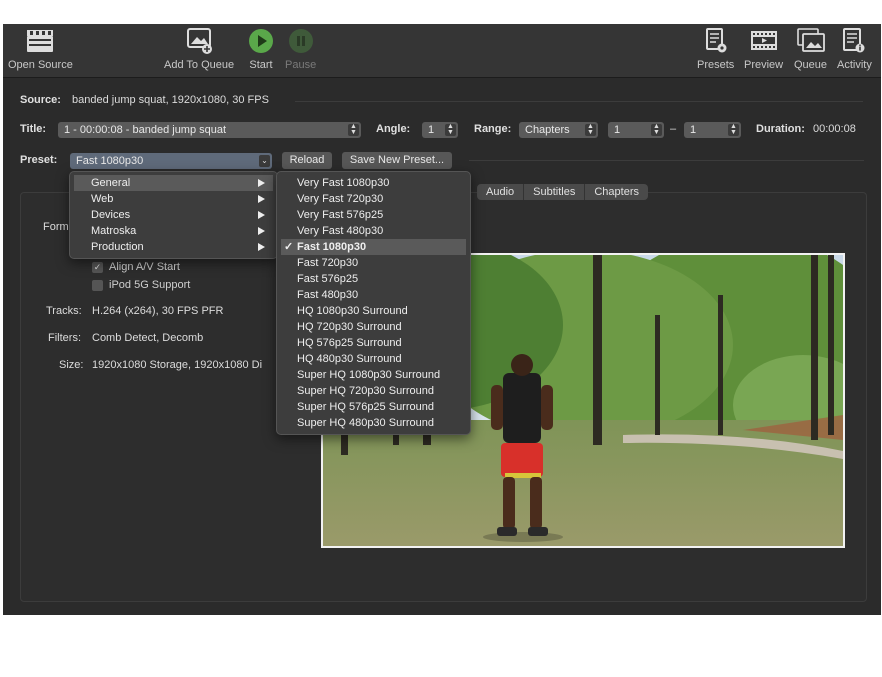 The image size is (882, 677). What do you see at coordinates (431, 130) in the screenshot?
I see `angle-select-value: 1` at bounding box center [431, 130].